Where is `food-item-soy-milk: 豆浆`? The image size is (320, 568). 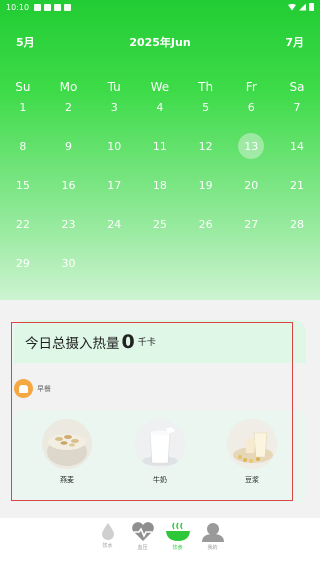
food-item-soy-milk: 豆浆 is located at coordinates (252, 452).